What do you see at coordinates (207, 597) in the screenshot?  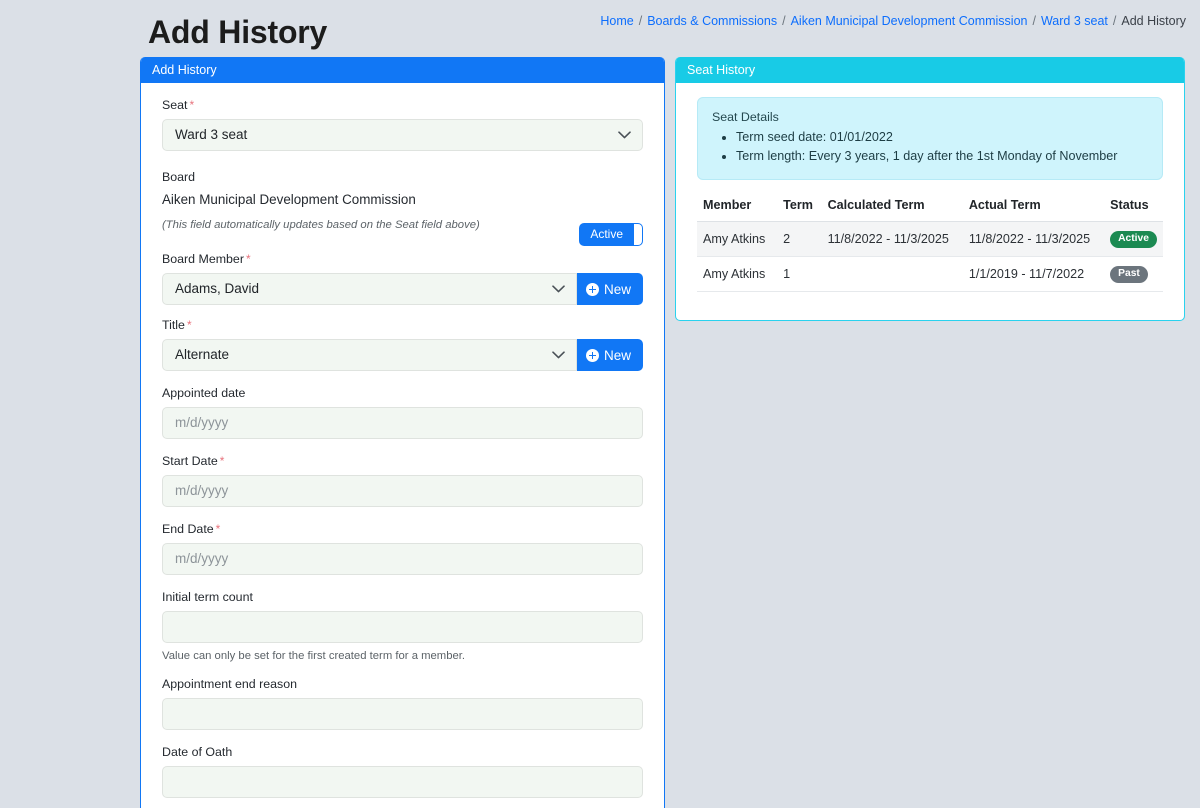 I see `initial-term-count-label: Initial term count` at bounding box center [207, 597].